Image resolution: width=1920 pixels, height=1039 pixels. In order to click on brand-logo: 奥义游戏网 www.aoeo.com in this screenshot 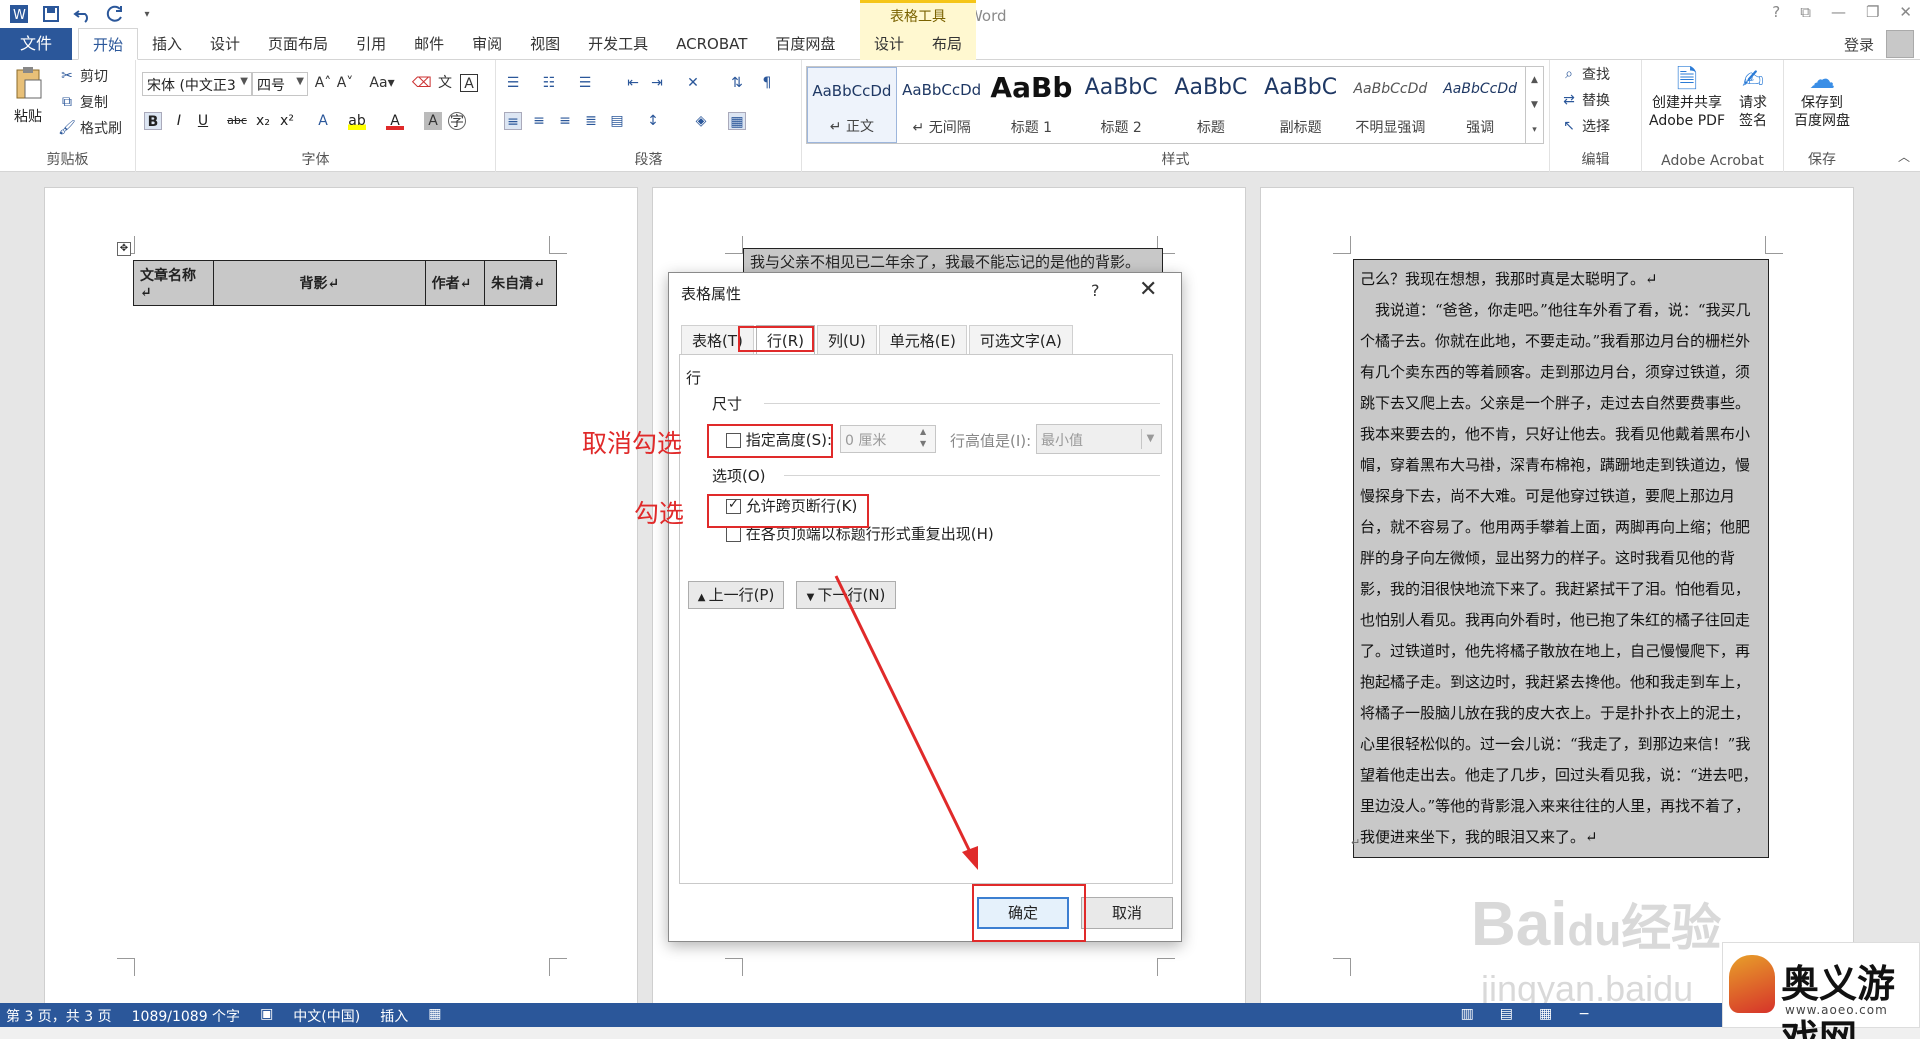, I will do `click(1821, 990)`.